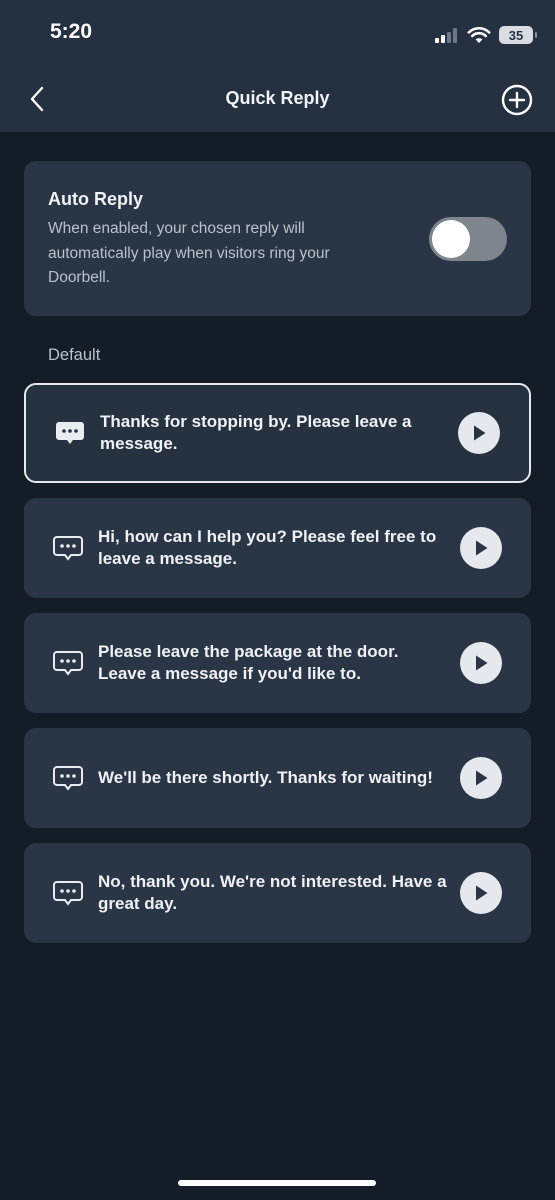 The image size is (555, 1200). What do you see at coordinates (74, 355) in the screenshot?
I see `section-label-default: Default` at bounding box center [74, 355].